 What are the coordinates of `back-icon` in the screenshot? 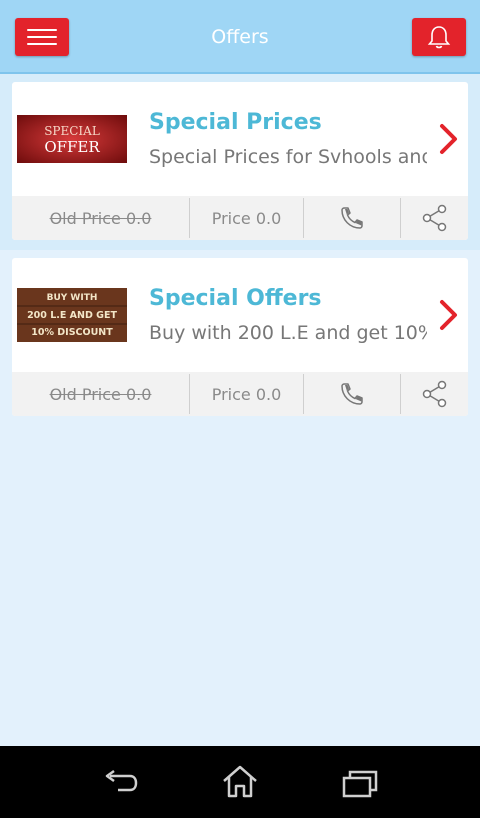 It's located at (120, 784).